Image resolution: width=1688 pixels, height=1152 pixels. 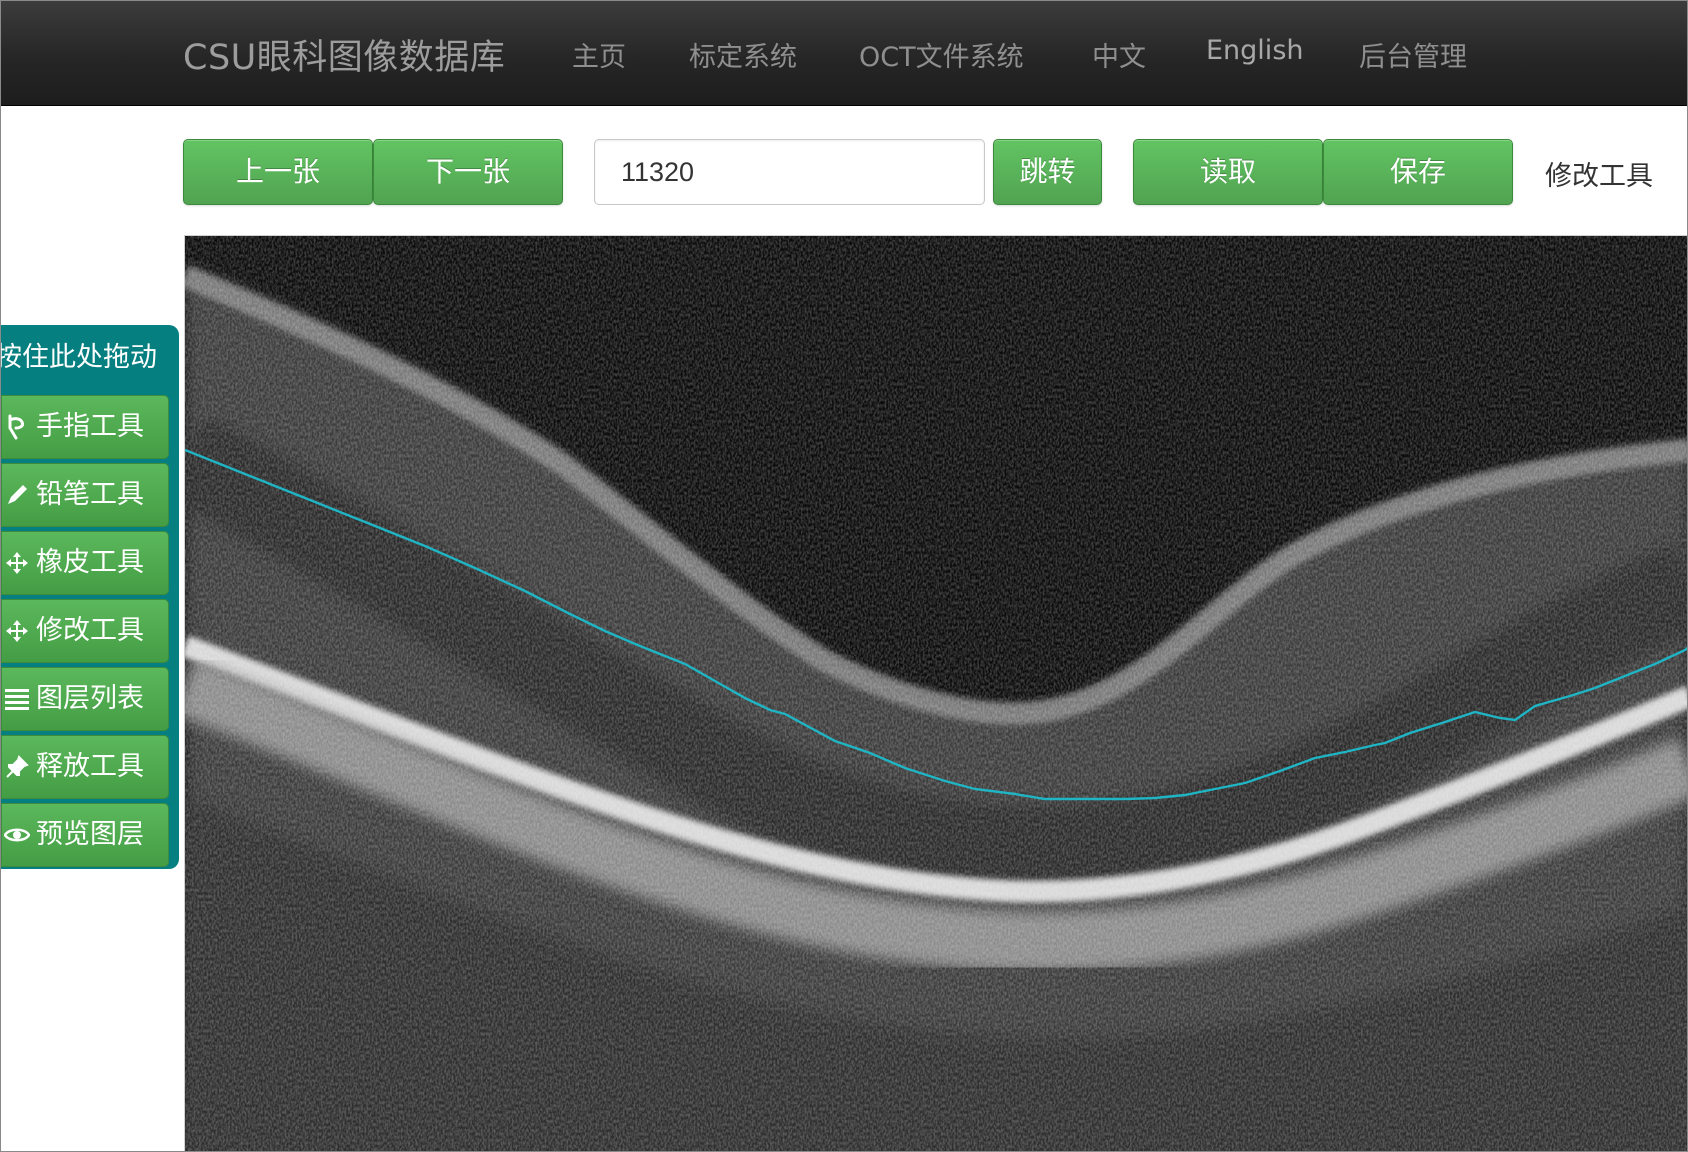 What do you see at coordinates (1119, 54) in the screenshot?
I see `nav-lang-chinese: 中文` at bounding box center [1119, 54].